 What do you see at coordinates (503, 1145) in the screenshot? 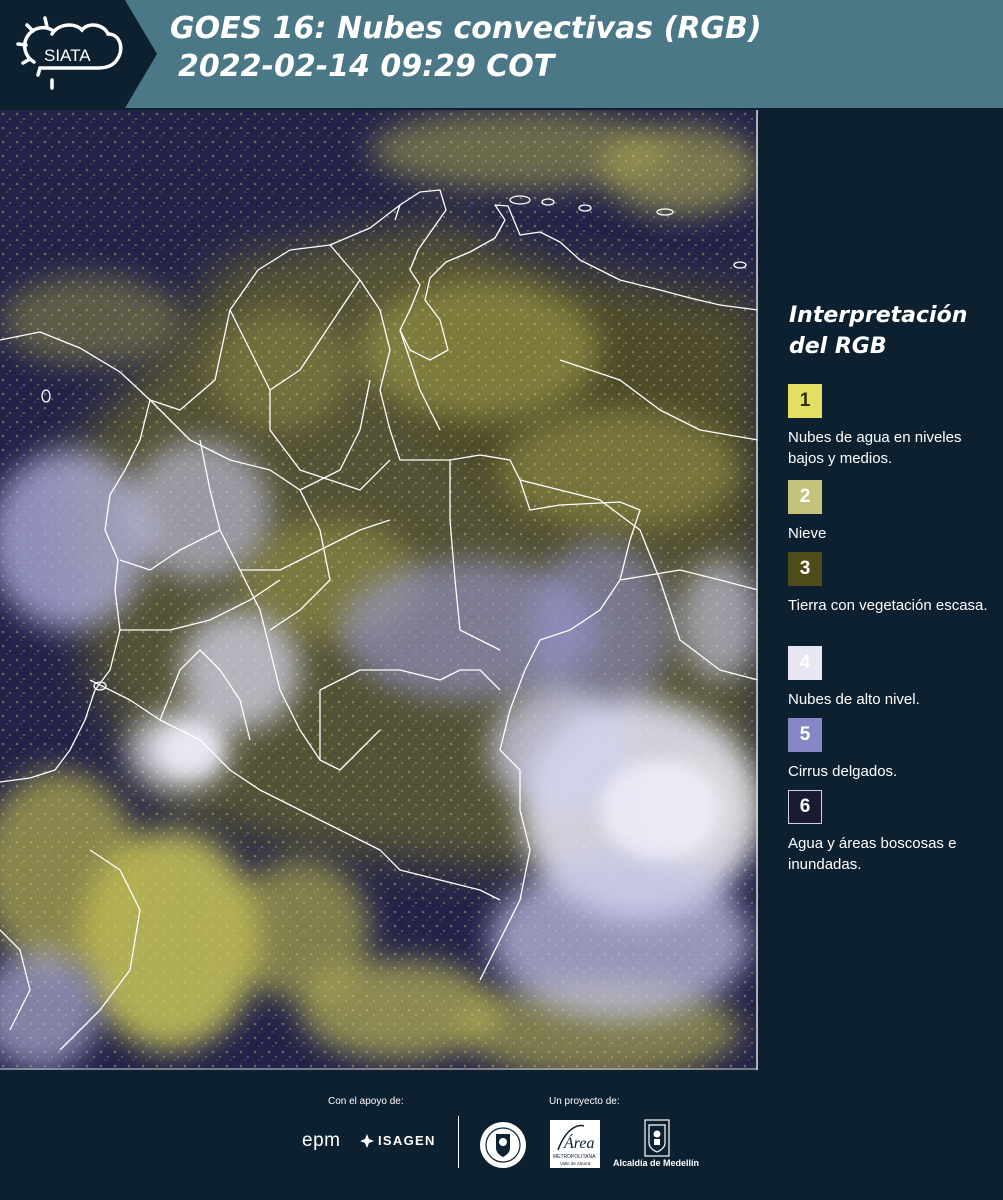
I see `medellin-seal-icon` at bounding box center [503, 1145].